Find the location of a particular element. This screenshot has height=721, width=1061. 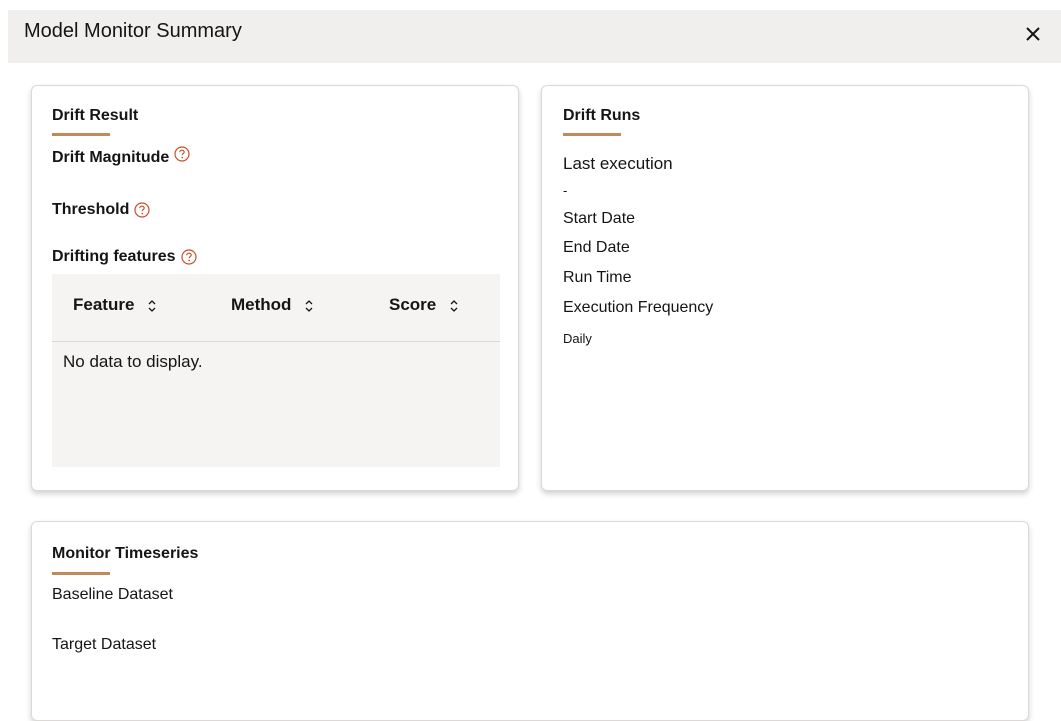

column-header-score: Score is located at coordinates (424, 305).